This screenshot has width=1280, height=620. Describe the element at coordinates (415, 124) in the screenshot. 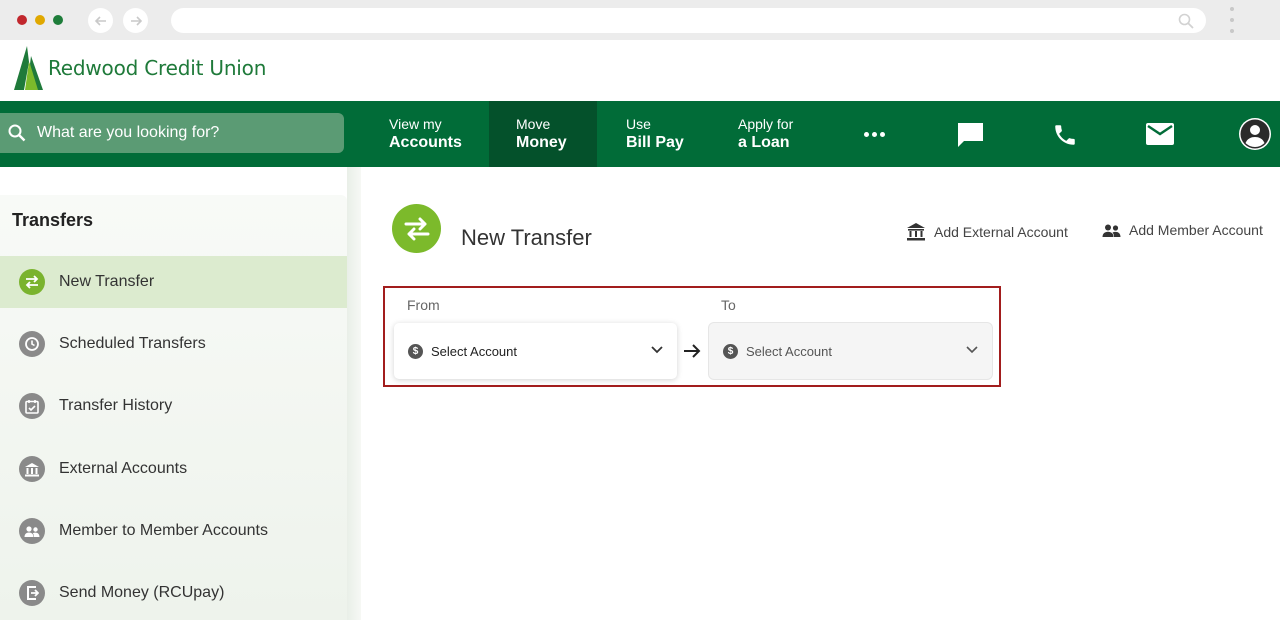

I see `nav-label-line1: View my` at that location.